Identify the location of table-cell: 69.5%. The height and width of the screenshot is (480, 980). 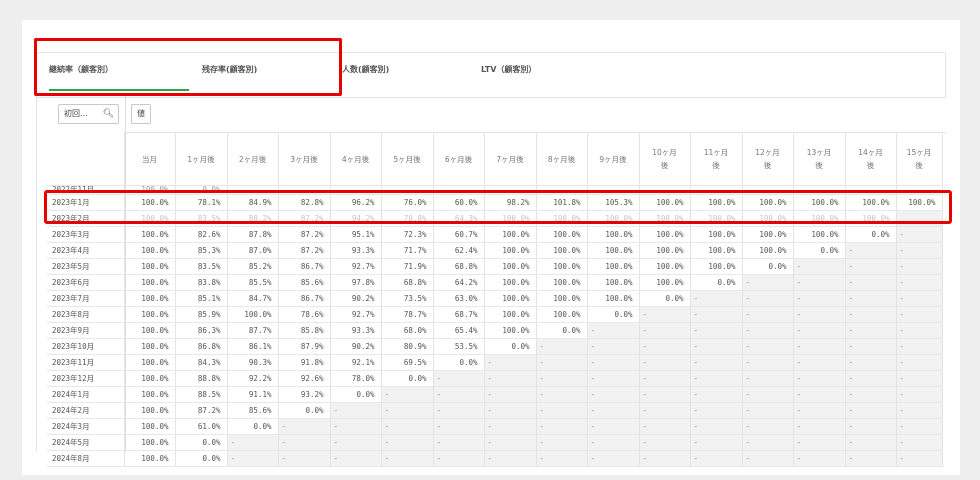
(407, 362).